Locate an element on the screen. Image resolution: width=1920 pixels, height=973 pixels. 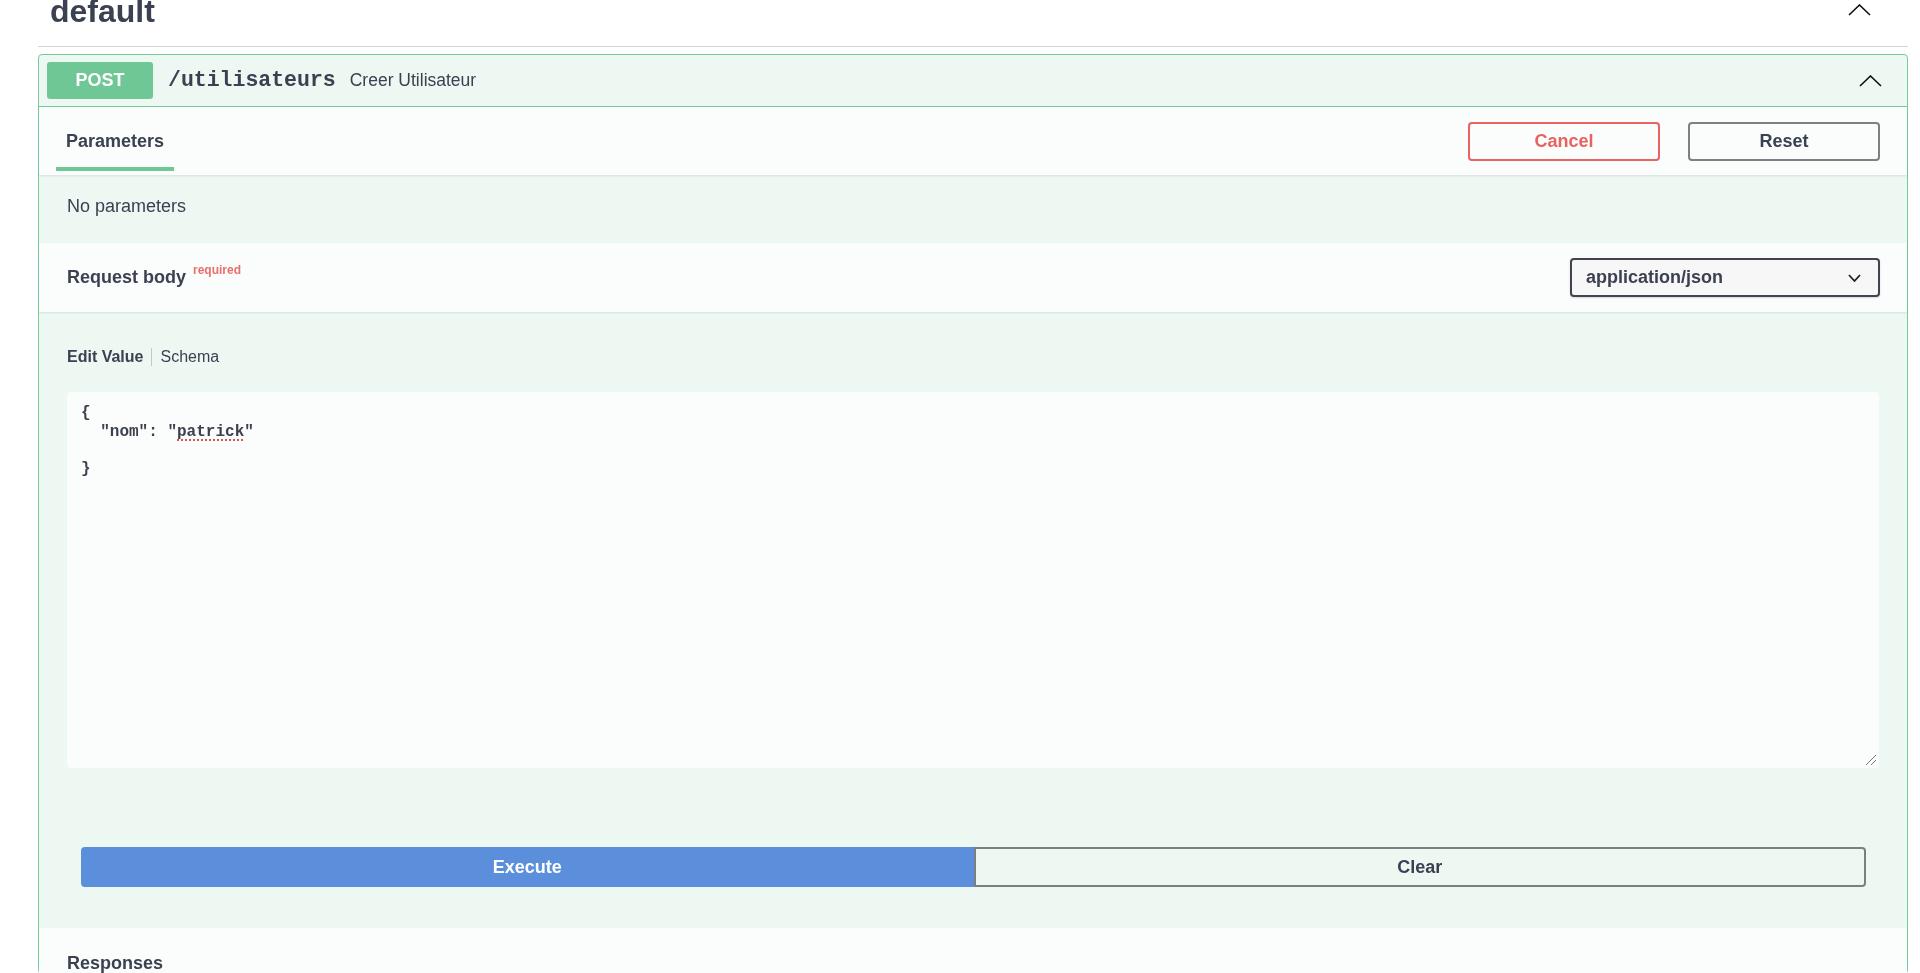
request-body-title: Request body is located at coordinates (126, 277).